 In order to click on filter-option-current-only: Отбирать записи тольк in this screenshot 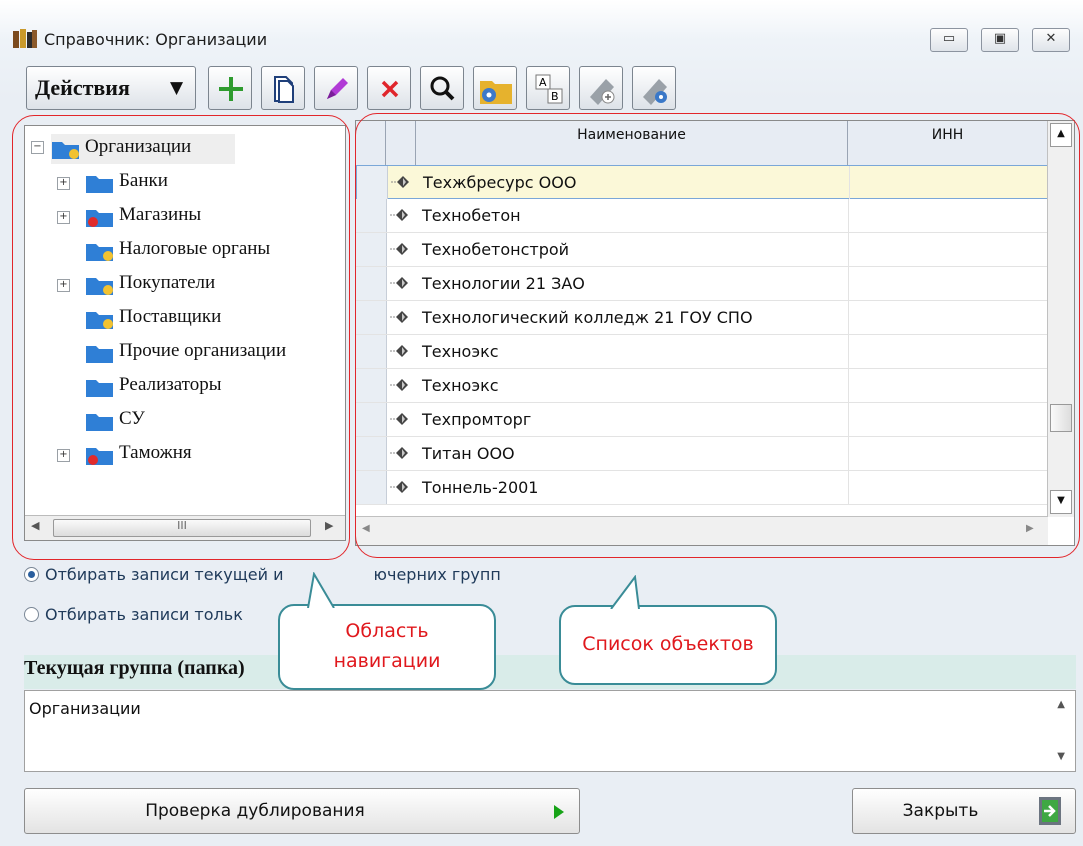, I will do `click(133, 614)`.